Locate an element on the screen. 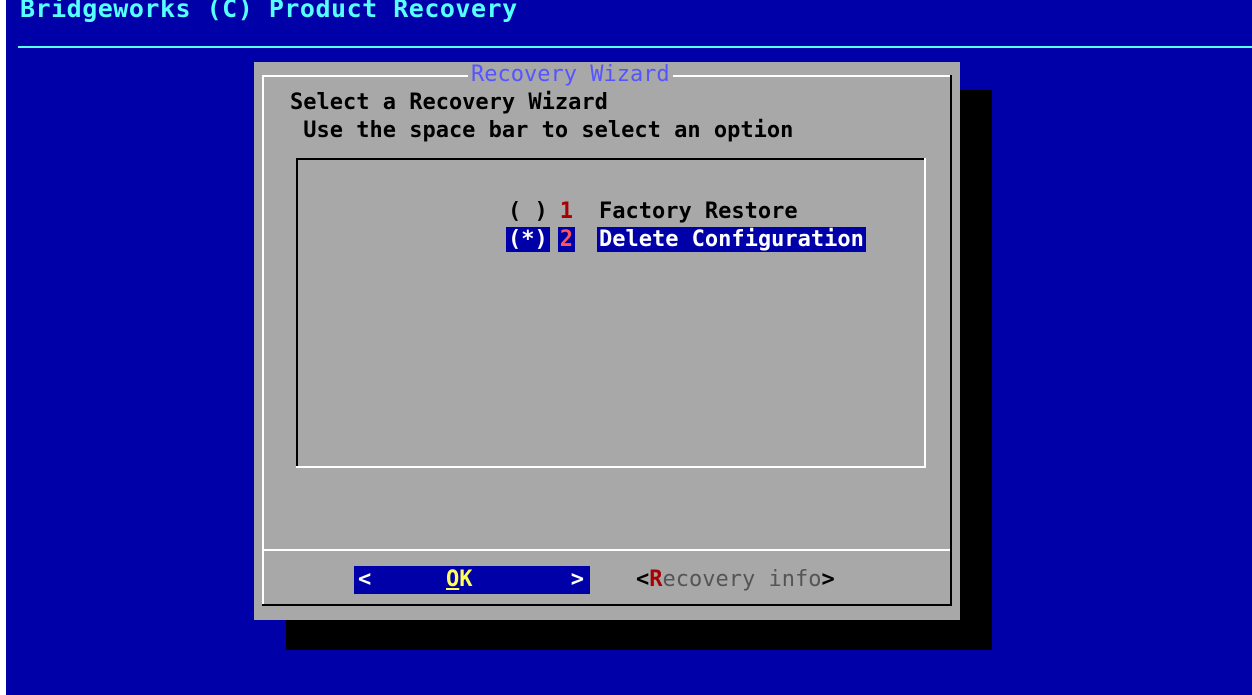 Image resolution: width=1252 pixels, height=695 pixels. ok-hotkey: O is located at coordinates (453, 579).